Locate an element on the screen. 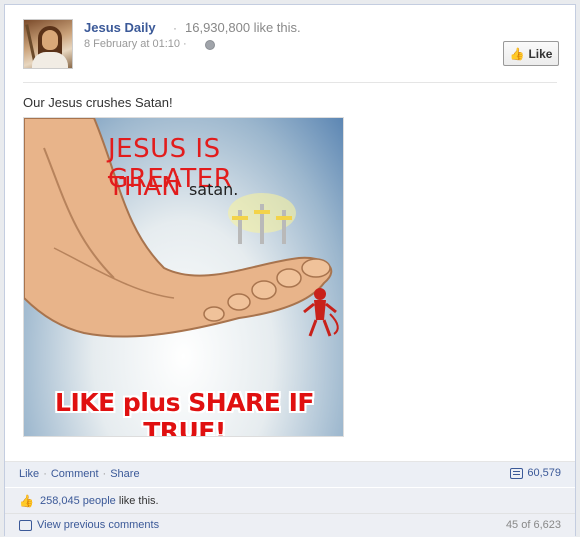  page-likes-count: 16,930,800 like this. is located at coordinates (243, 27).